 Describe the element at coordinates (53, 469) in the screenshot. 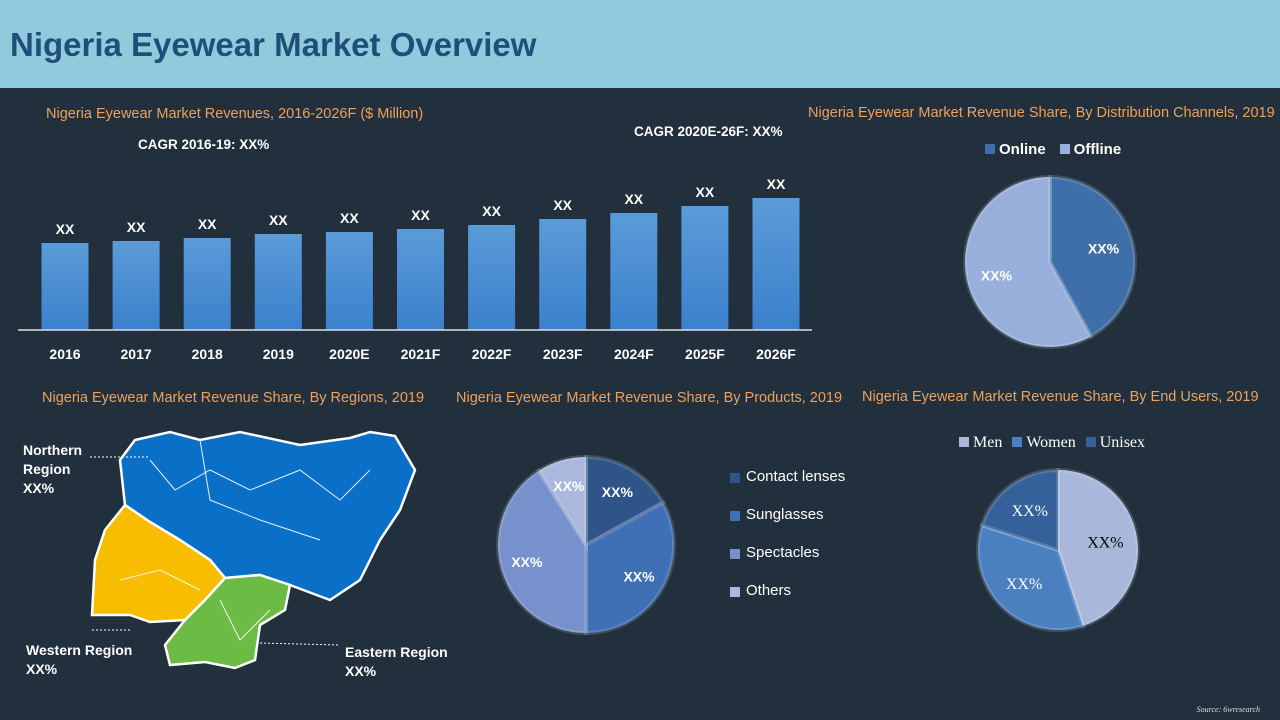

I see `northern-region-label: Northern Region XX%` at that location.